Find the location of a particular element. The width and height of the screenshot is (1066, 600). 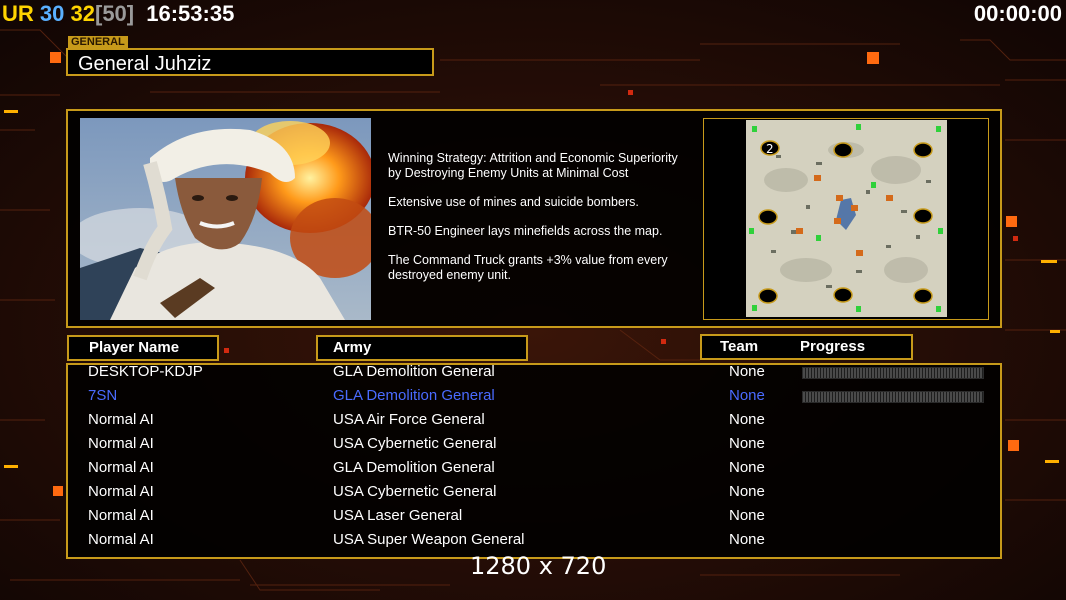

player-name-cell: DESKTOP-KDJP is located at coordinates (145, 371).